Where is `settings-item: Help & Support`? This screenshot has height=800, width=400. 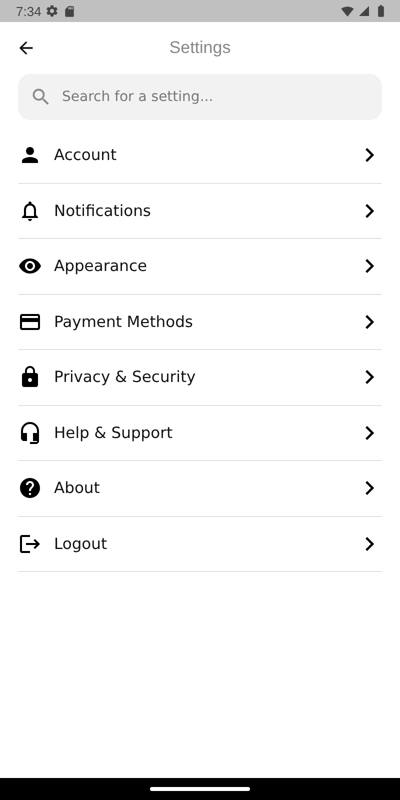 settings-item: Help & Support is located at coordinates (200, 433).